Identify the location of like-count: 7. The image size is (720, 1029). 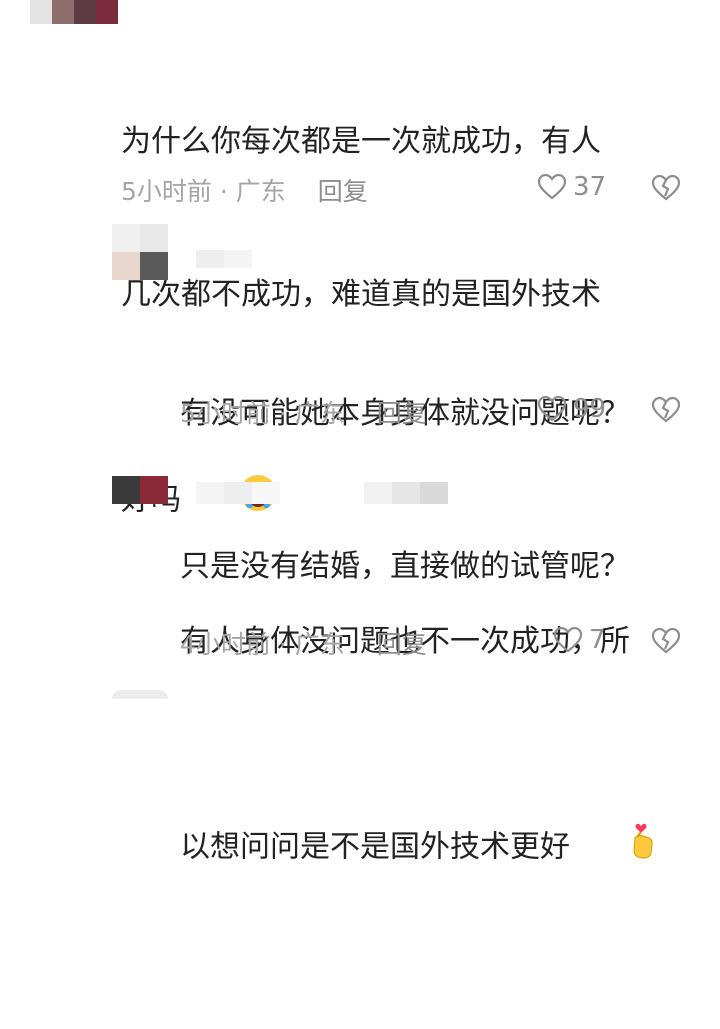
(597, 640).